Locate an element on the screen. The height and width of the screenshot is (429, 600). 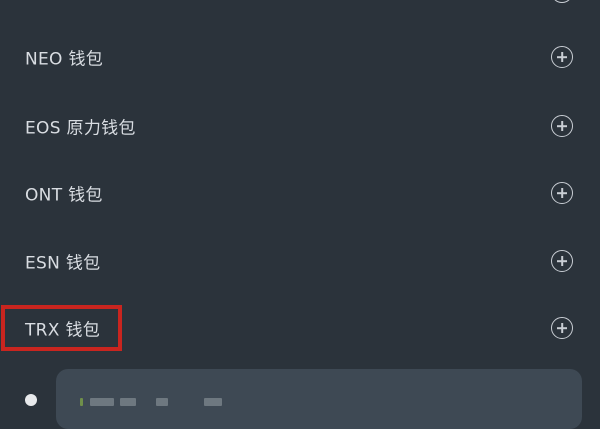
wallet-label: NEO 钱包 is located at coordinates (64, 59).